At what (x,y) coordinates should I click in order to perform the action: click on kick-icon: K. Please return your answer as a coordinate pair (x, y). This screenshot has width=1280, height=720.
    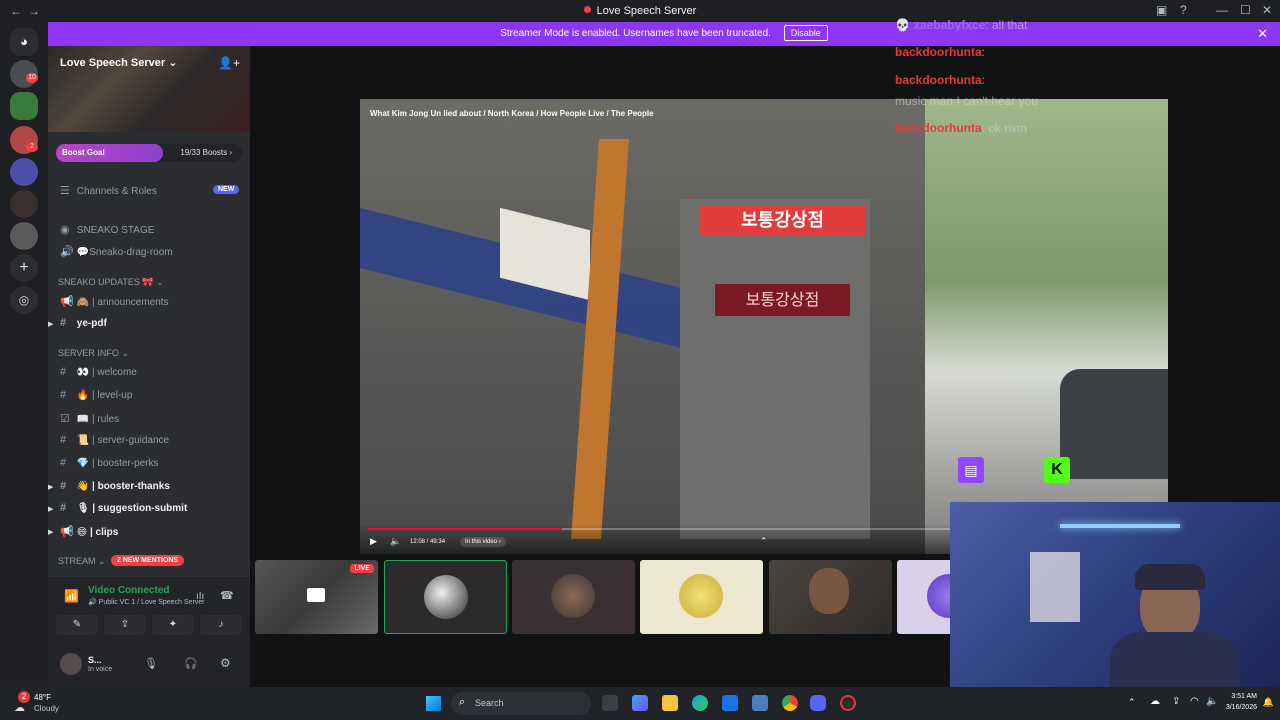
    Looking at the image, I should click on (1057, 470).